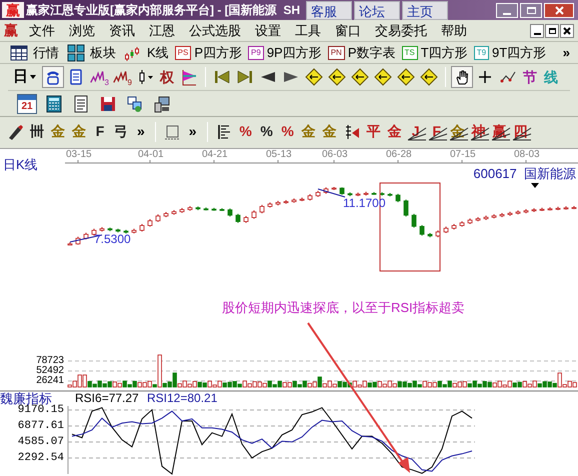 This screenshot has width=578, height=476. What do you see at coordinates (401, 30) in the screenshot?
I see `menu-item: 交易委托` at bounding box center [401, 30].